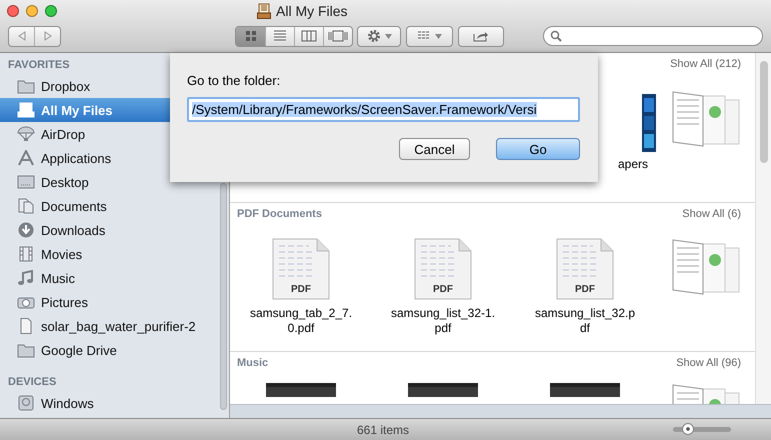  What do you see at coordinates (653, 36) in the screenshot?
I see `search-field` at bounding box center [653, 36].